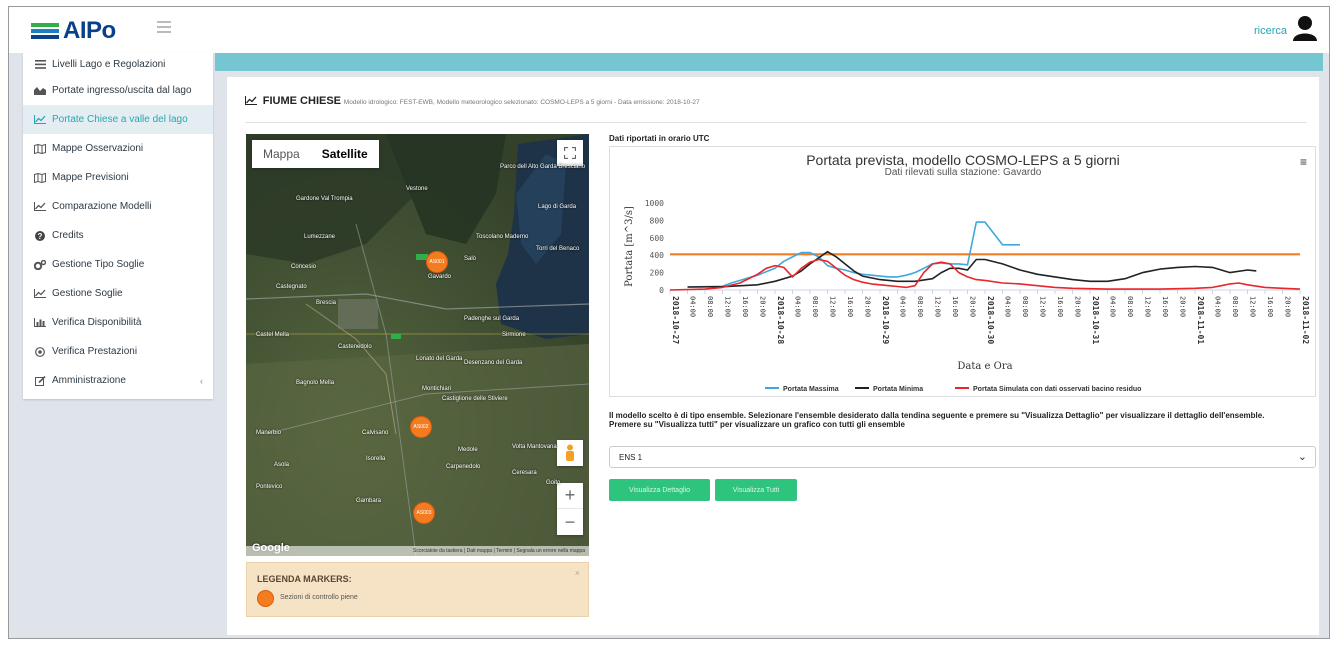  Describe the element at coordinates (534, 447) in the screenshot. I see `map-place-label: Volta Mantovana` at that location.